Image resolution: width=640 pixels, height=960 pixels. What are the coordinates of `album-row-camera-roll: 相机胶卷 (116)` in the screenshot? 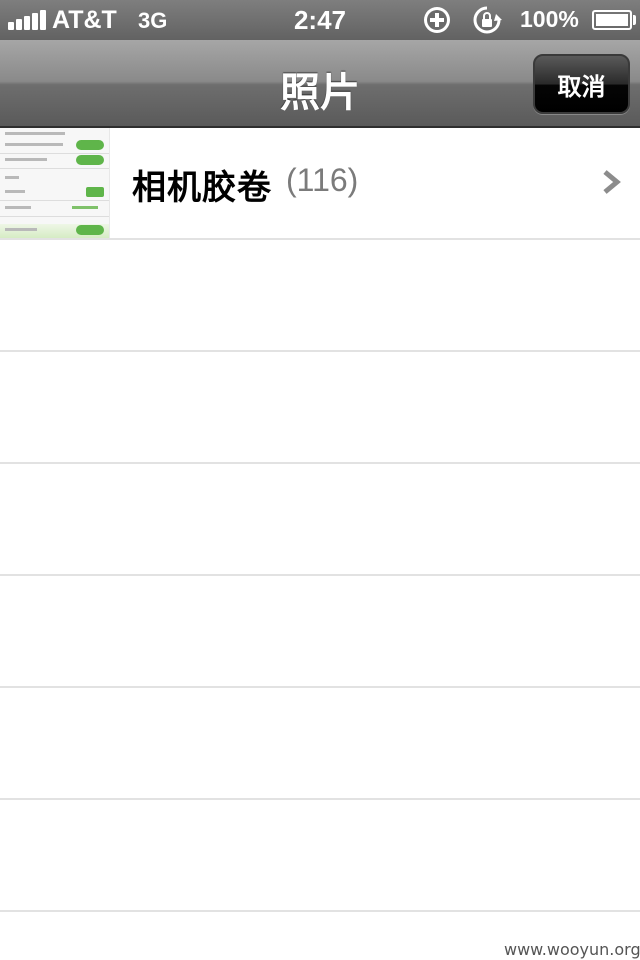 It's located at (320, 184).